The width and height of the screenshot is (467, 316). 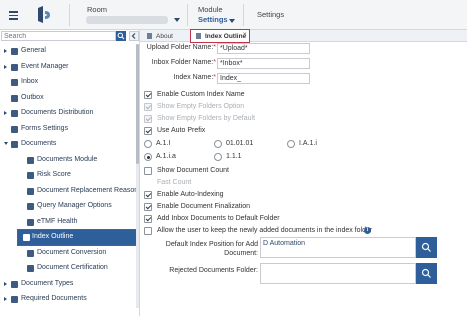 What do you see at coordinates (245, 35) in the screenshot?
I see `close-tab-icon: ×` at bounding box center [245, 35].